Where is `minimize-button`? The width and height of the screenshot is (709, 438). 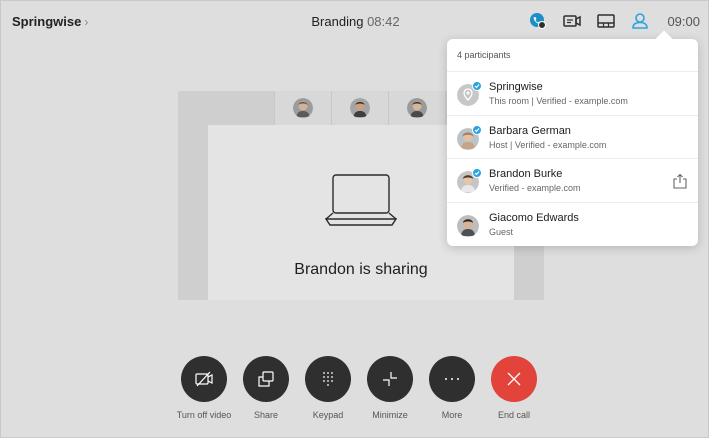 minimize-button is located at coordinates (390, 379).